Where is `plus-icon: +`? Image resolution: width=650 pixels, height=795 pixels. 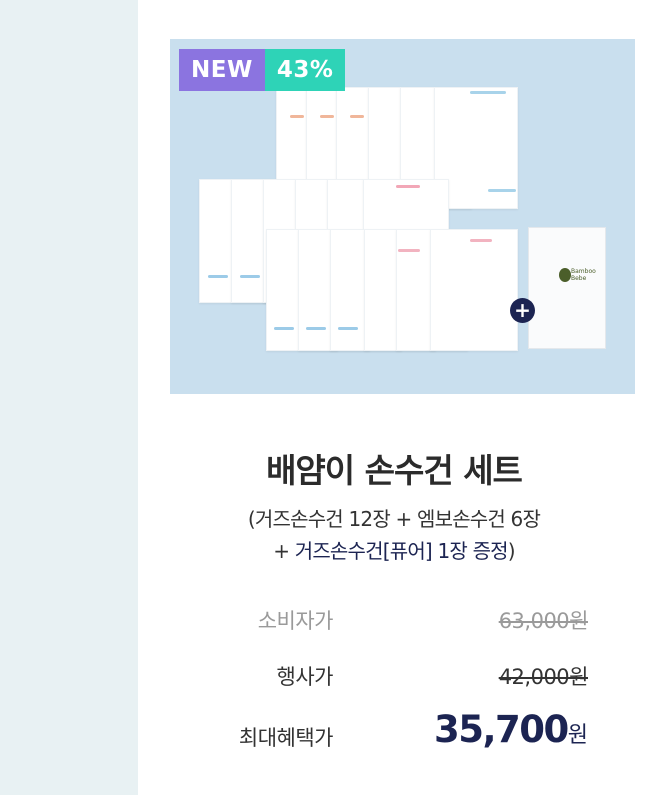
plus-icon: + is located at coordinates (522, 310).